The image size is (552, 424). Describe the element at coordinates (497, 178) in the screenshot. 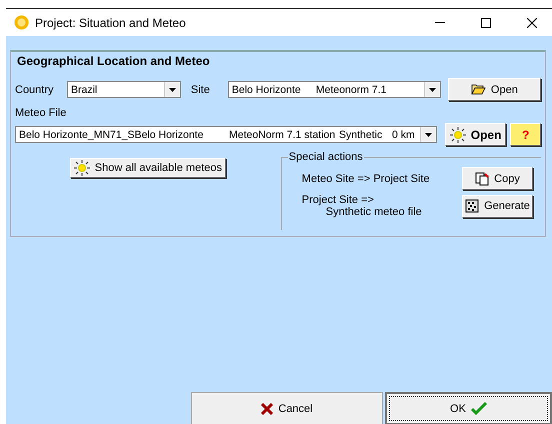

I see `copy-button: Copy` at that location.